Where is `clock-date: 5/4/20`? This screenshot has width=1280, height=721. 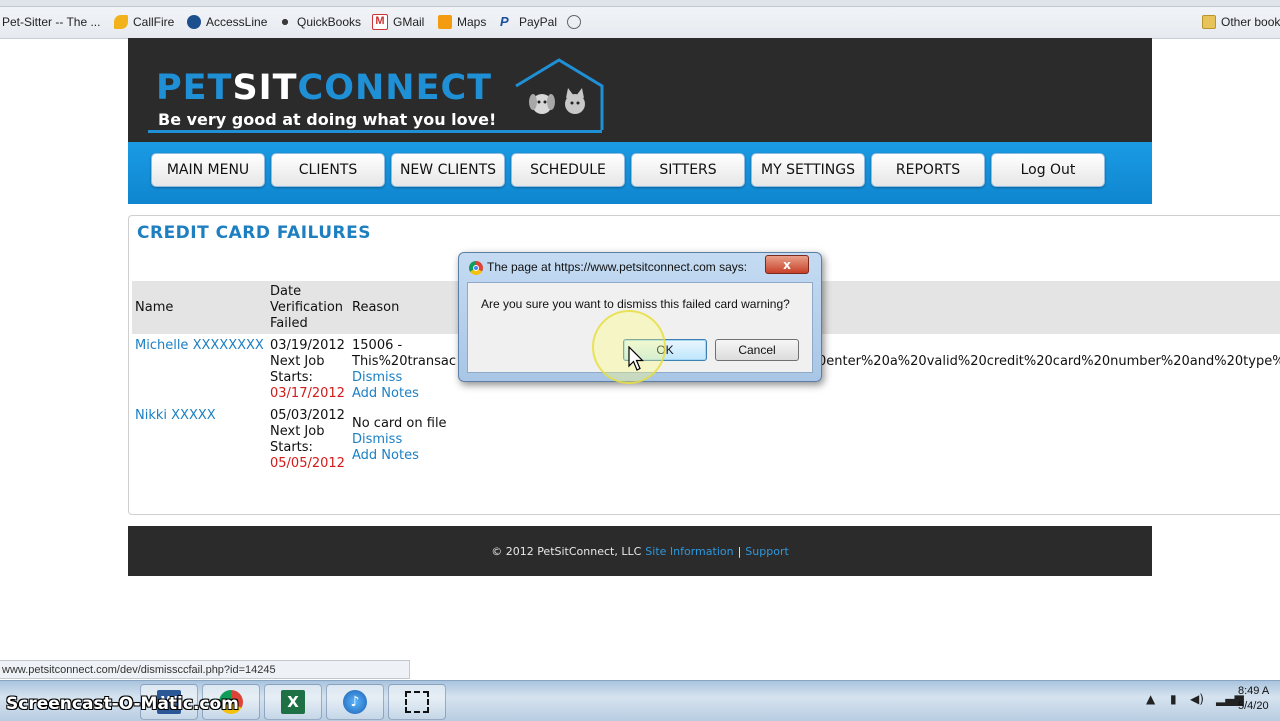
clock-date: 5/4/20 is located at coordinates (1253, 706).